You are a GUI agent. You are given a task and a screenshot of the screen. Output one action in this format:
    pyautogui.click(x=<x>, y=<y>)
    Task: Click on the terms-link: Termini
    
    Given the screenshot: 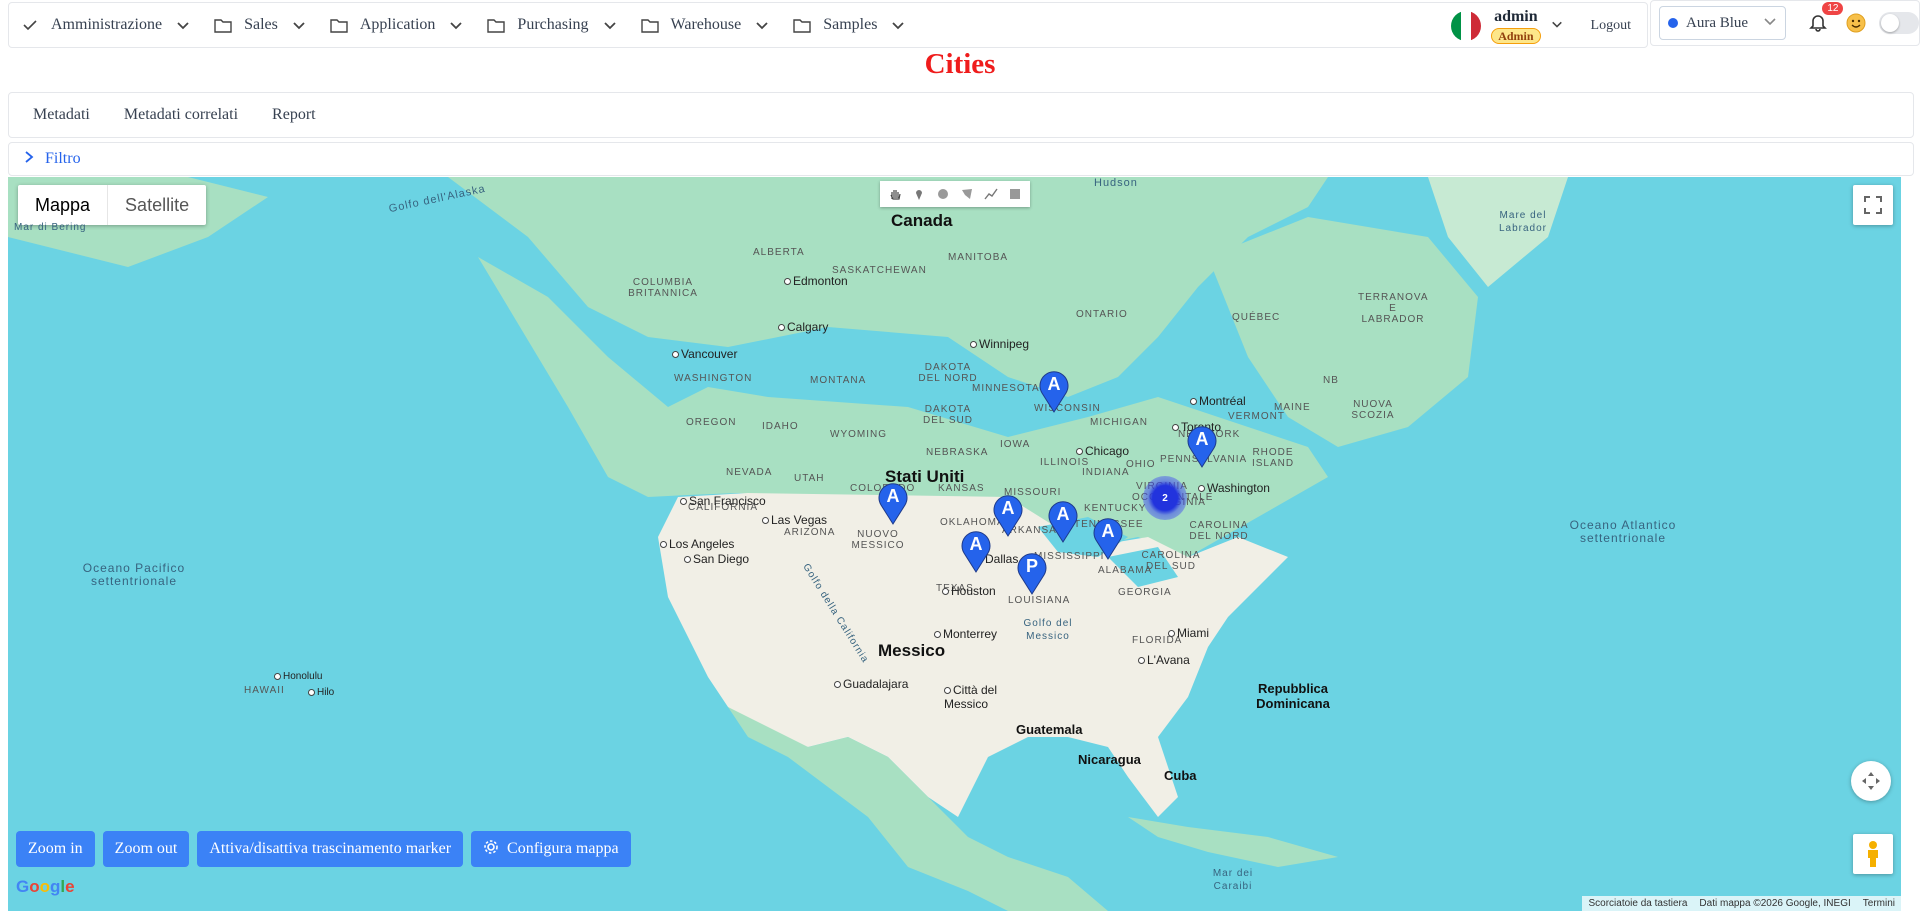 What is the action you would take?
    pyautogui.click(x=1879, y=903)
    